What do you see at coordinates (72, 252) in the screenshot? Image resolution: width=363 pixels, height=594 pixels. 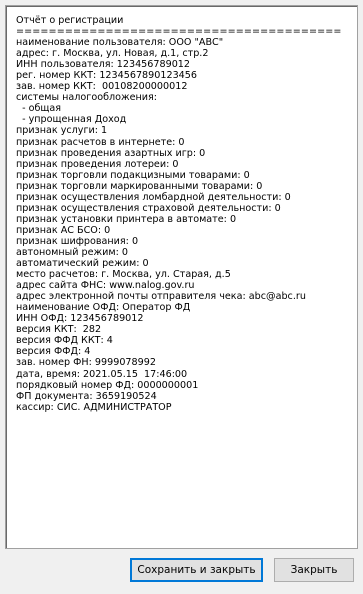 I see `report-line: автономный режим: 0` at bounding box center [72, 252].